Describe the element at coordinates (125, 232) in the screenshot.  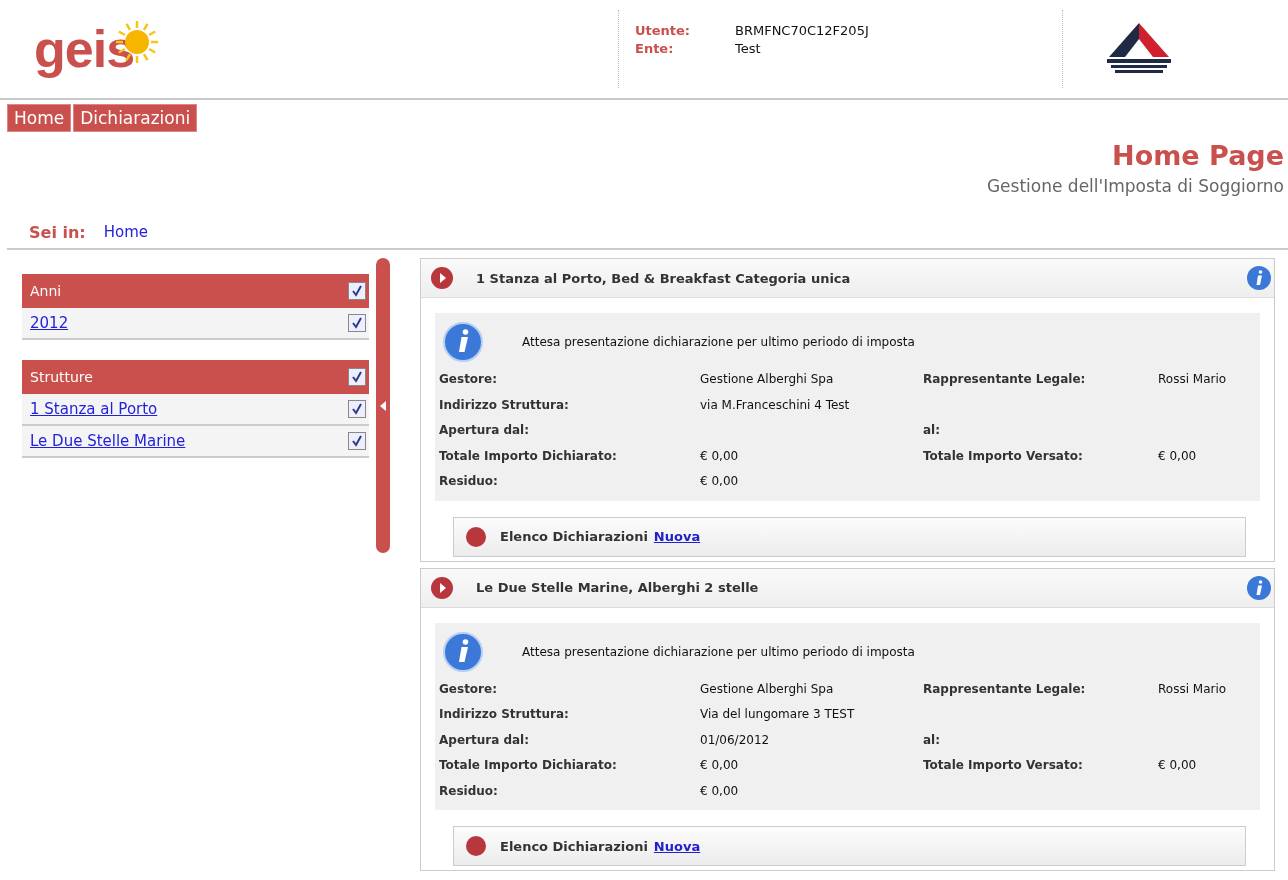
I see `breadcrumb-link: Home` at that location.